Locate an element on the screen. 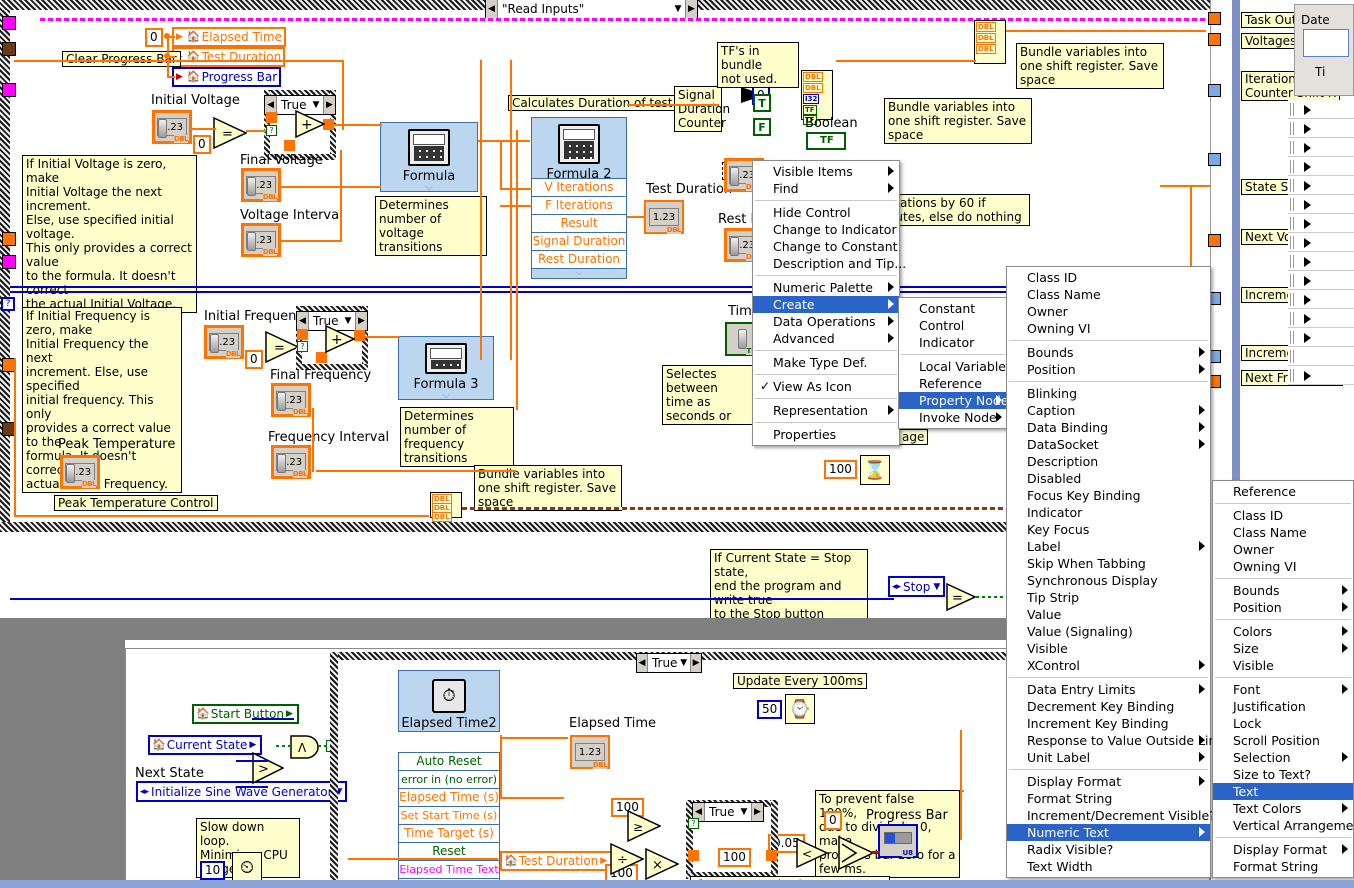 This screenshot has width=1354, height=888. terminal-peak-temperature: 1.23 DBL is located at coordinates (80, 472).